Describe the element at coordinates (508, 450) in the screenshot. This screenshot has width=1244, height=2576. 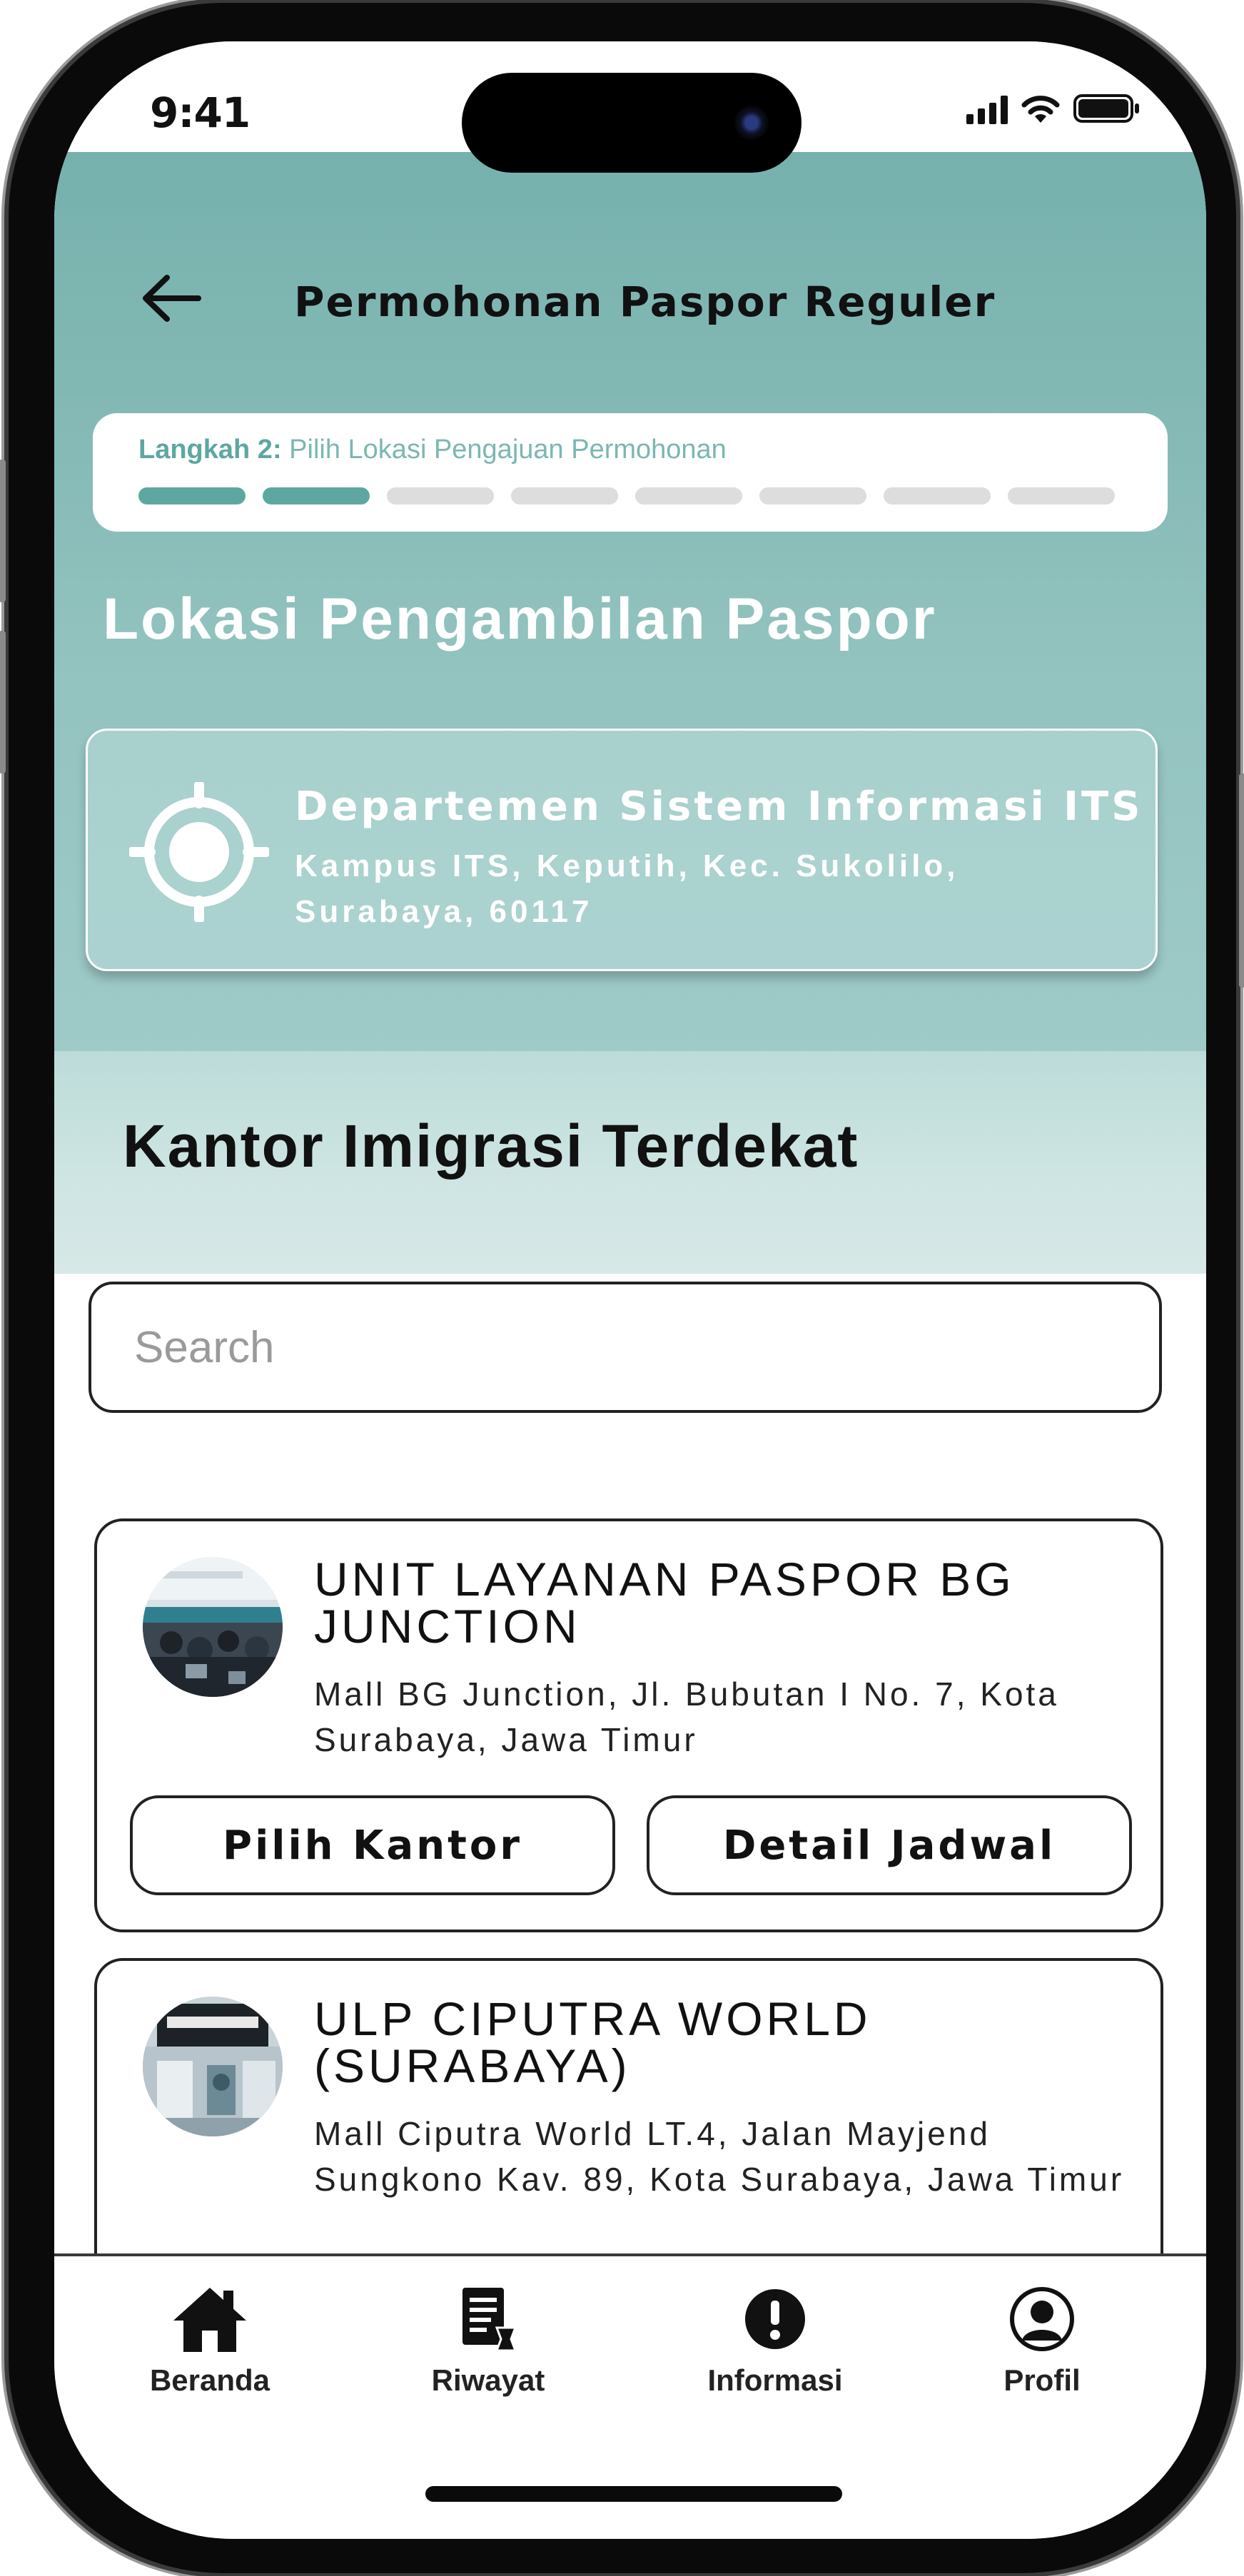
I see `step-description: Pilih Lokasi Pengajuan Permohonan` at that location.